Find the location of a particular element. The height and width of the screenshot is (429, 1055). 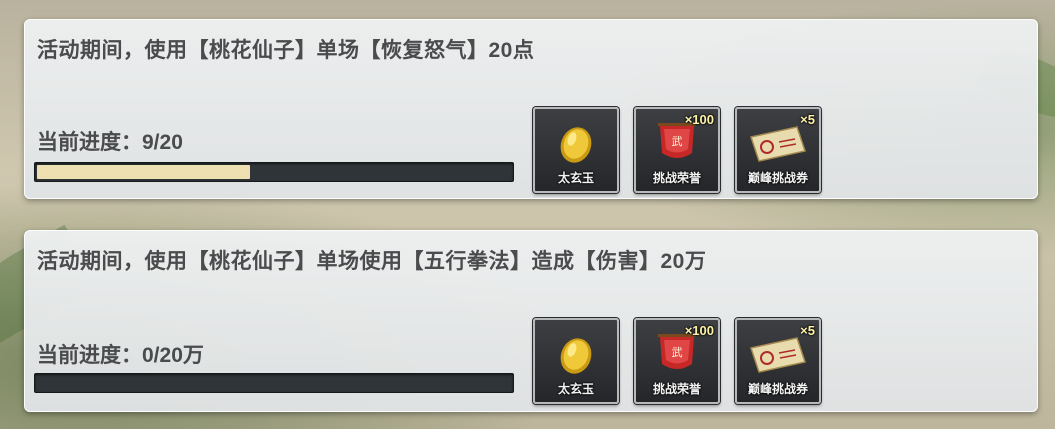

progress-label: 当前进度：9/20 is located at coordinates (110, 142).